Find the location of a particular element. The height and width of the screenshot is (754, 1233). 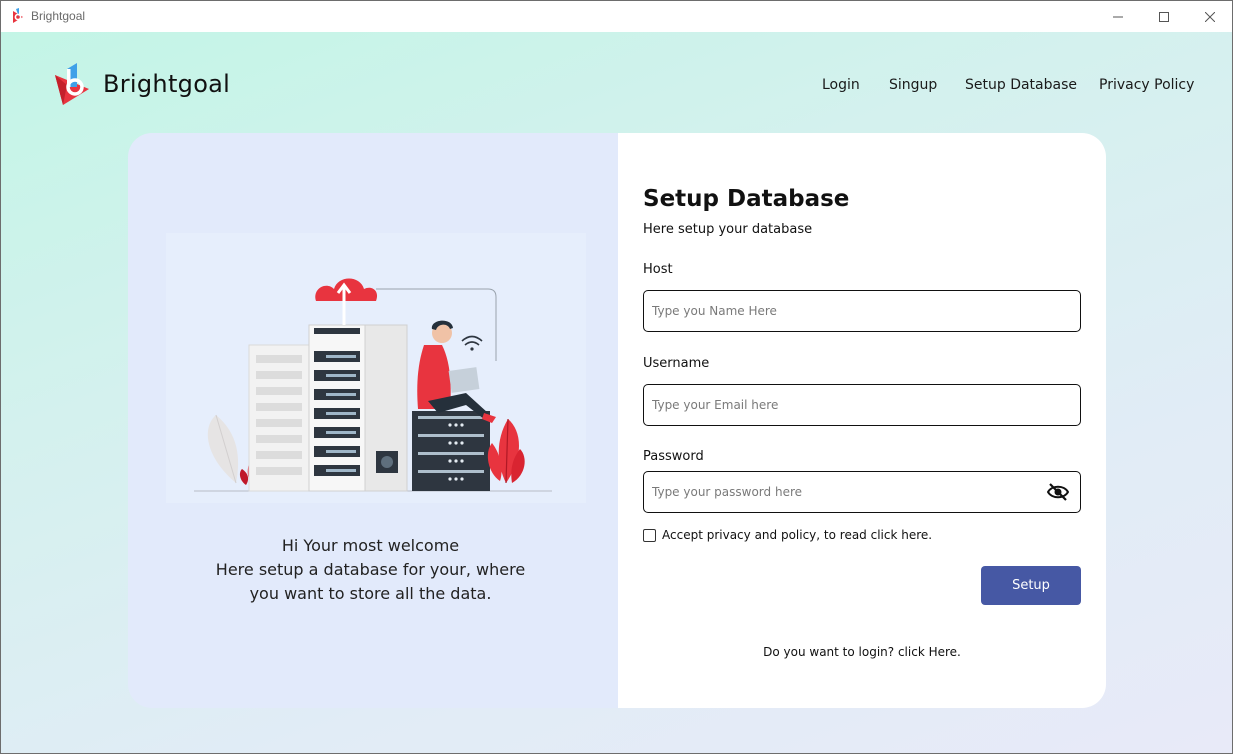

username-label: Username is located at coordinates (676, 363).